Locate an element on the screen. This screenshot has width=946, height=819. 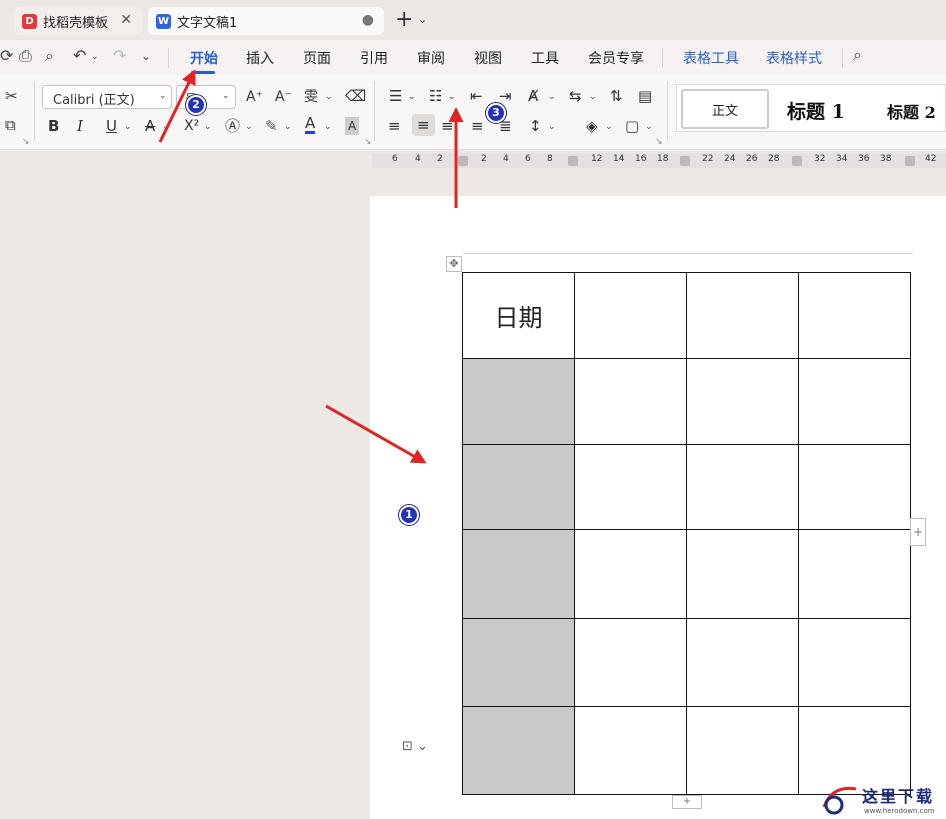
eraser-icon: ⌫ is located at coordinates (355, 96).